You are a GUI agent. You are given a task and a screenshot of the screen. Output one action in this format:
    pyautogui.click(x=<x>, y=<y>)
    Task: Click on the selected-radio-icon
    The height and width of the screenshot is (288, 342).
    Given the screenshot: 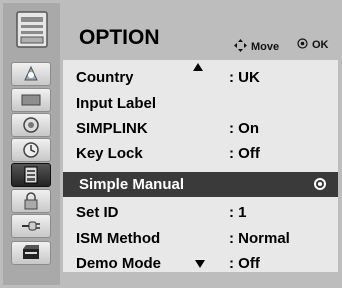 What is the action you would take?
    pyautogui.click(x=320, y=184)
    